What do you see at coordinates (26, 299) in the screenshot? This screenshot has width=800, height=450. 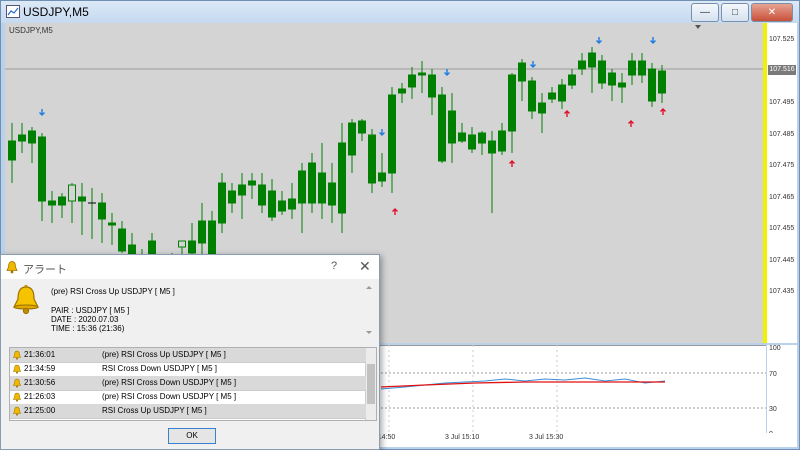 I see `large-bell-icon` at bounding box center [26, 299].